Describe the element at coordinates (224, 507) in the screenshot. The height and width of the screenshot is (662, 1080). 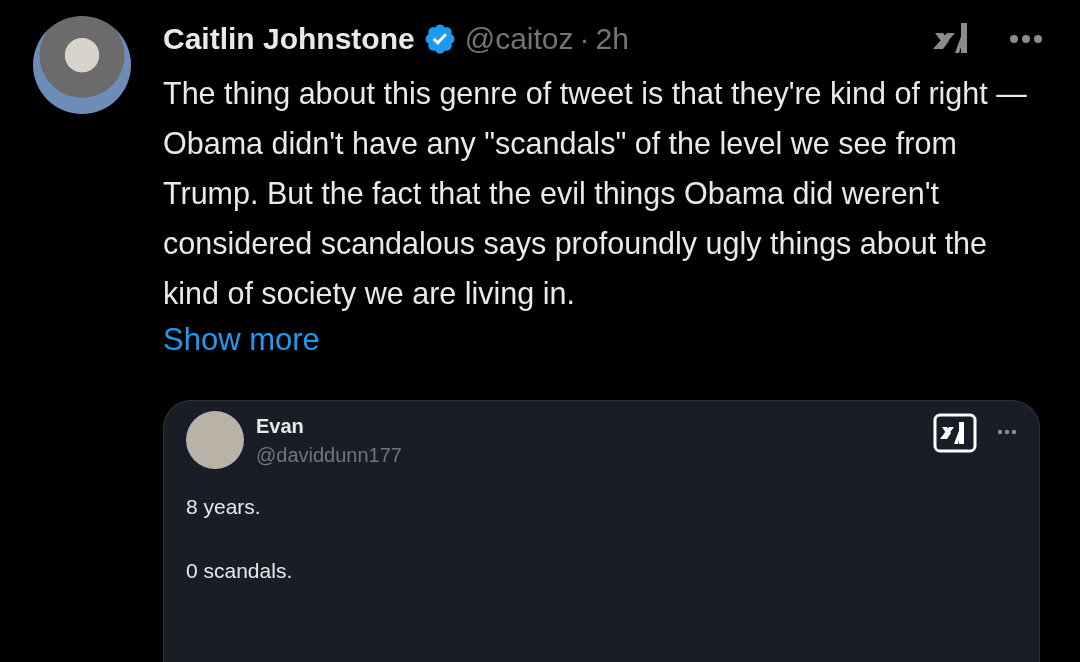
I see `quoted-post-text: 8 years.` at that location.